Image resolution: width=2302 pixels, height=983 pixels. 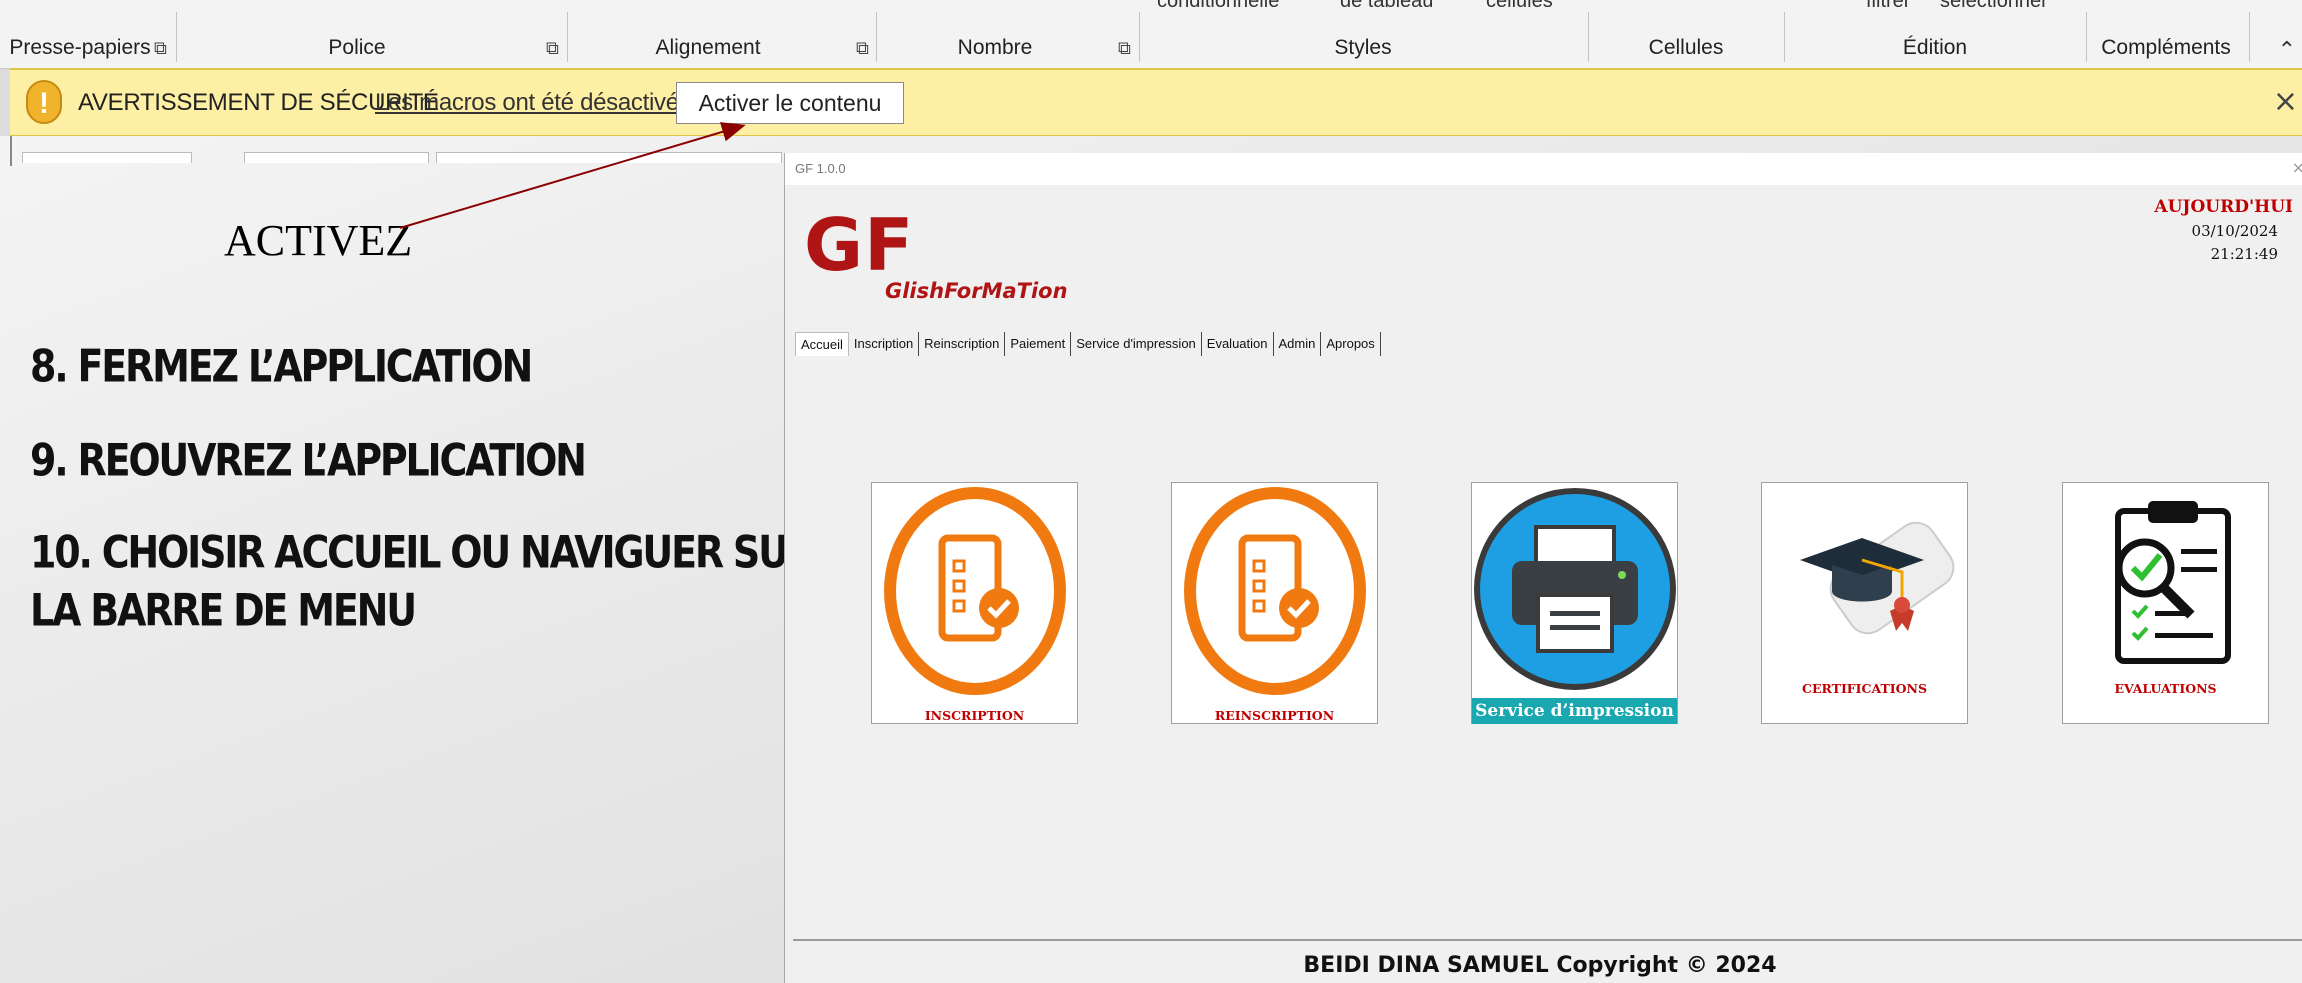 I want to click on app-close-icon: ×, so click(x=2297, y=167).